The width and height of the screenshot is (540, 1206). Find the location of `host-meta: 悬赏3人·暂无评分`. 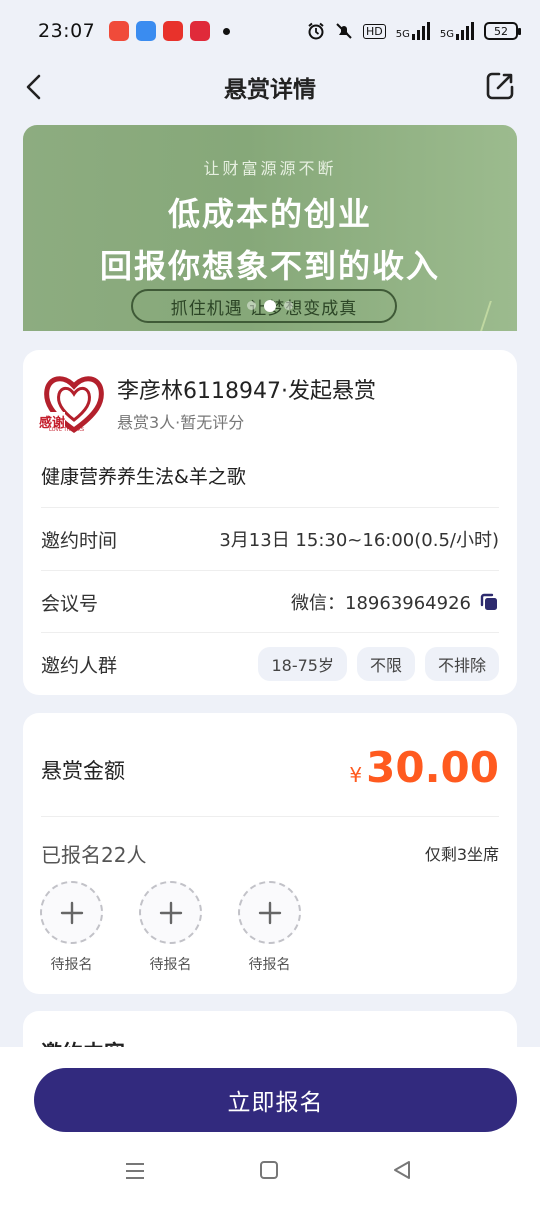

host-meta: 悬赏3人·暂无评分 is located at coordinates (181, 422).